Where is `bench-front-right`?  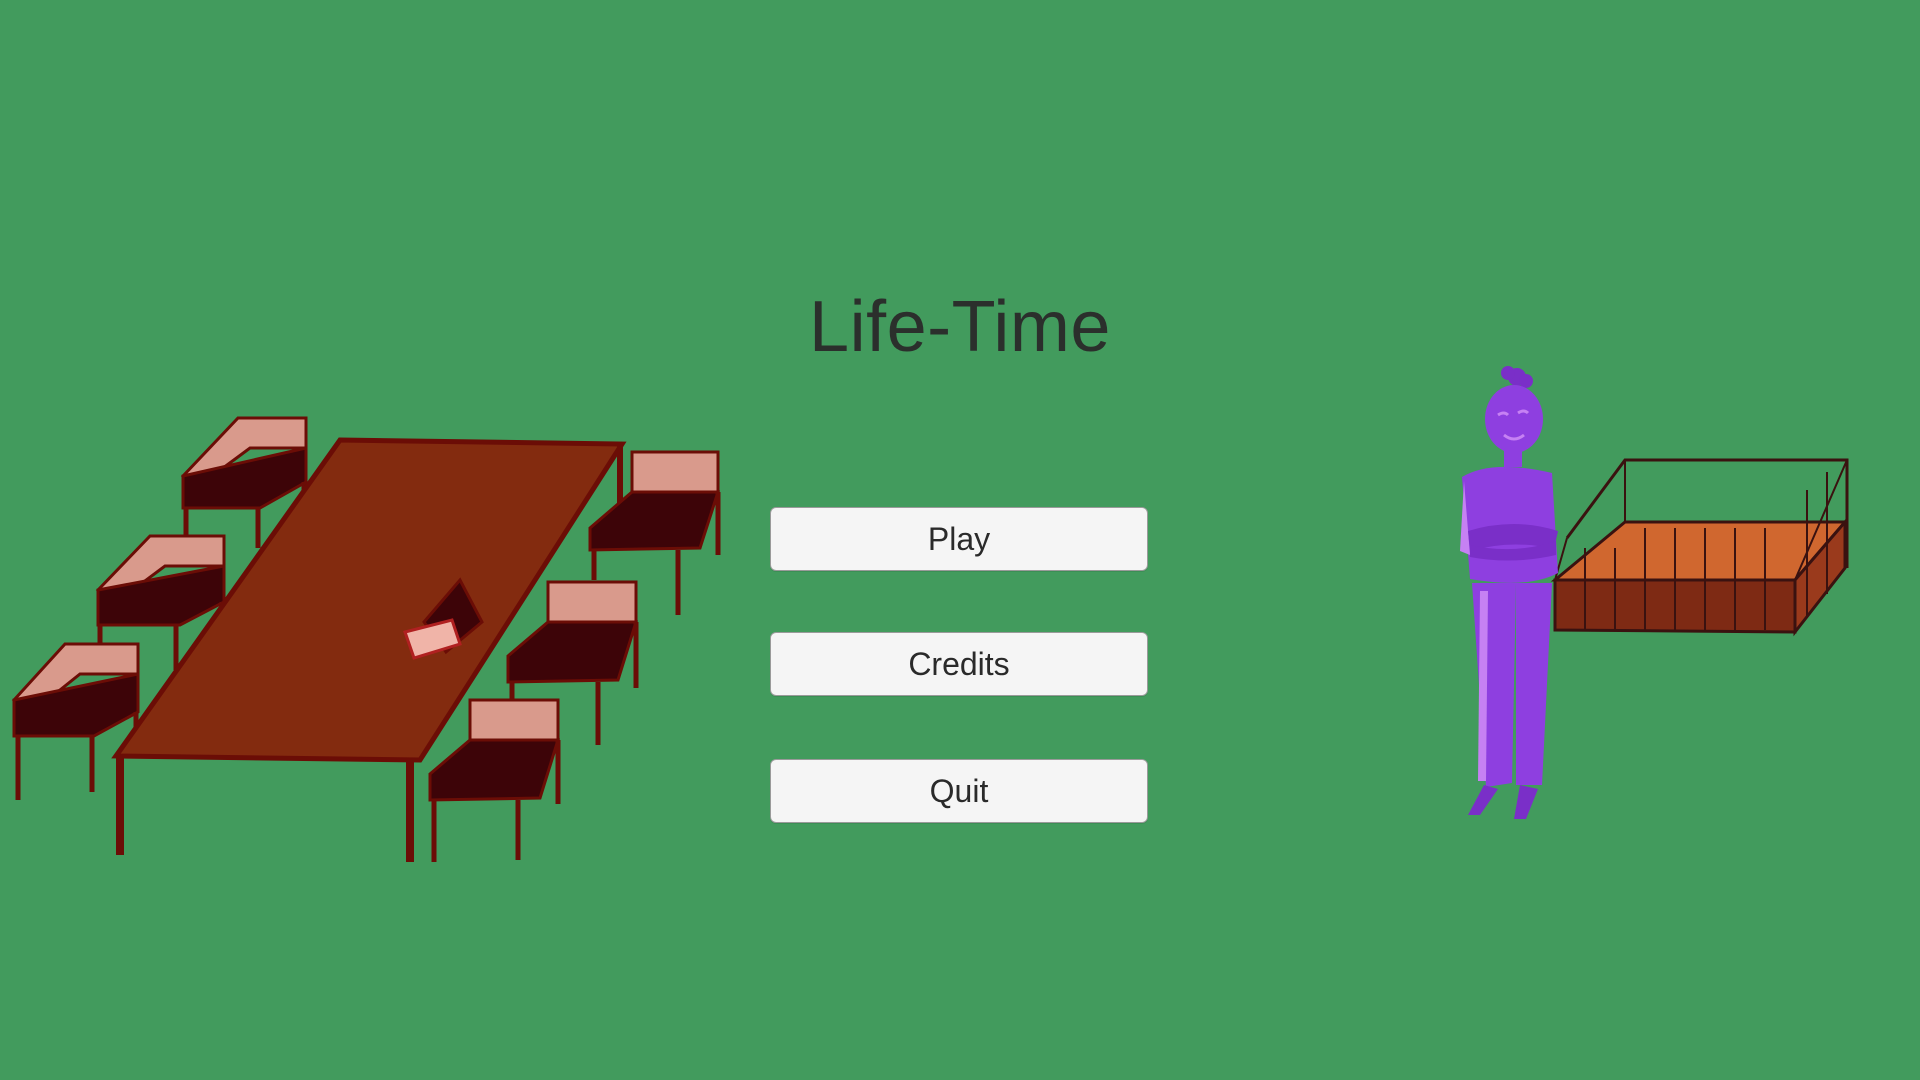 bench-front-right is located at coordinates (494, 780).